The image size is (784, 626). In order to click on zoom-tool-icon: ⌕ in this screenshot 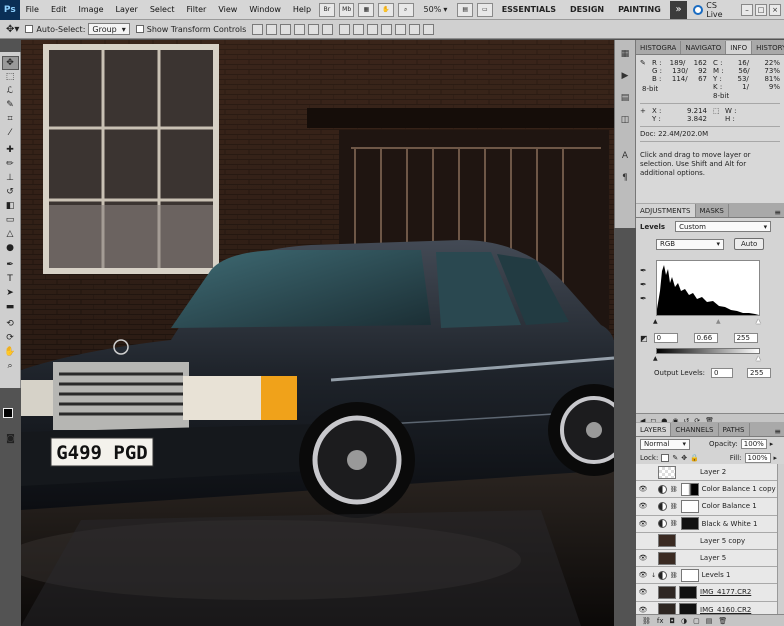, I will do `click(10, 366)`.